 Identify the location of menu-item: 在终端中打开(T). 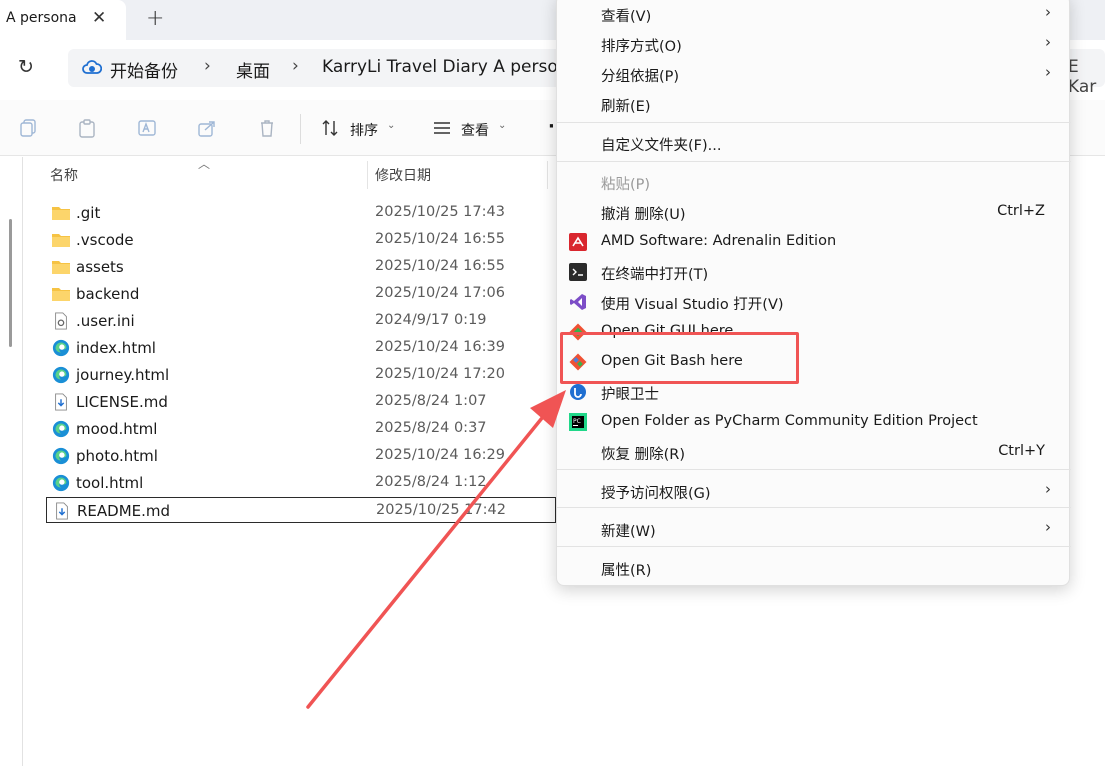
(814, 272).